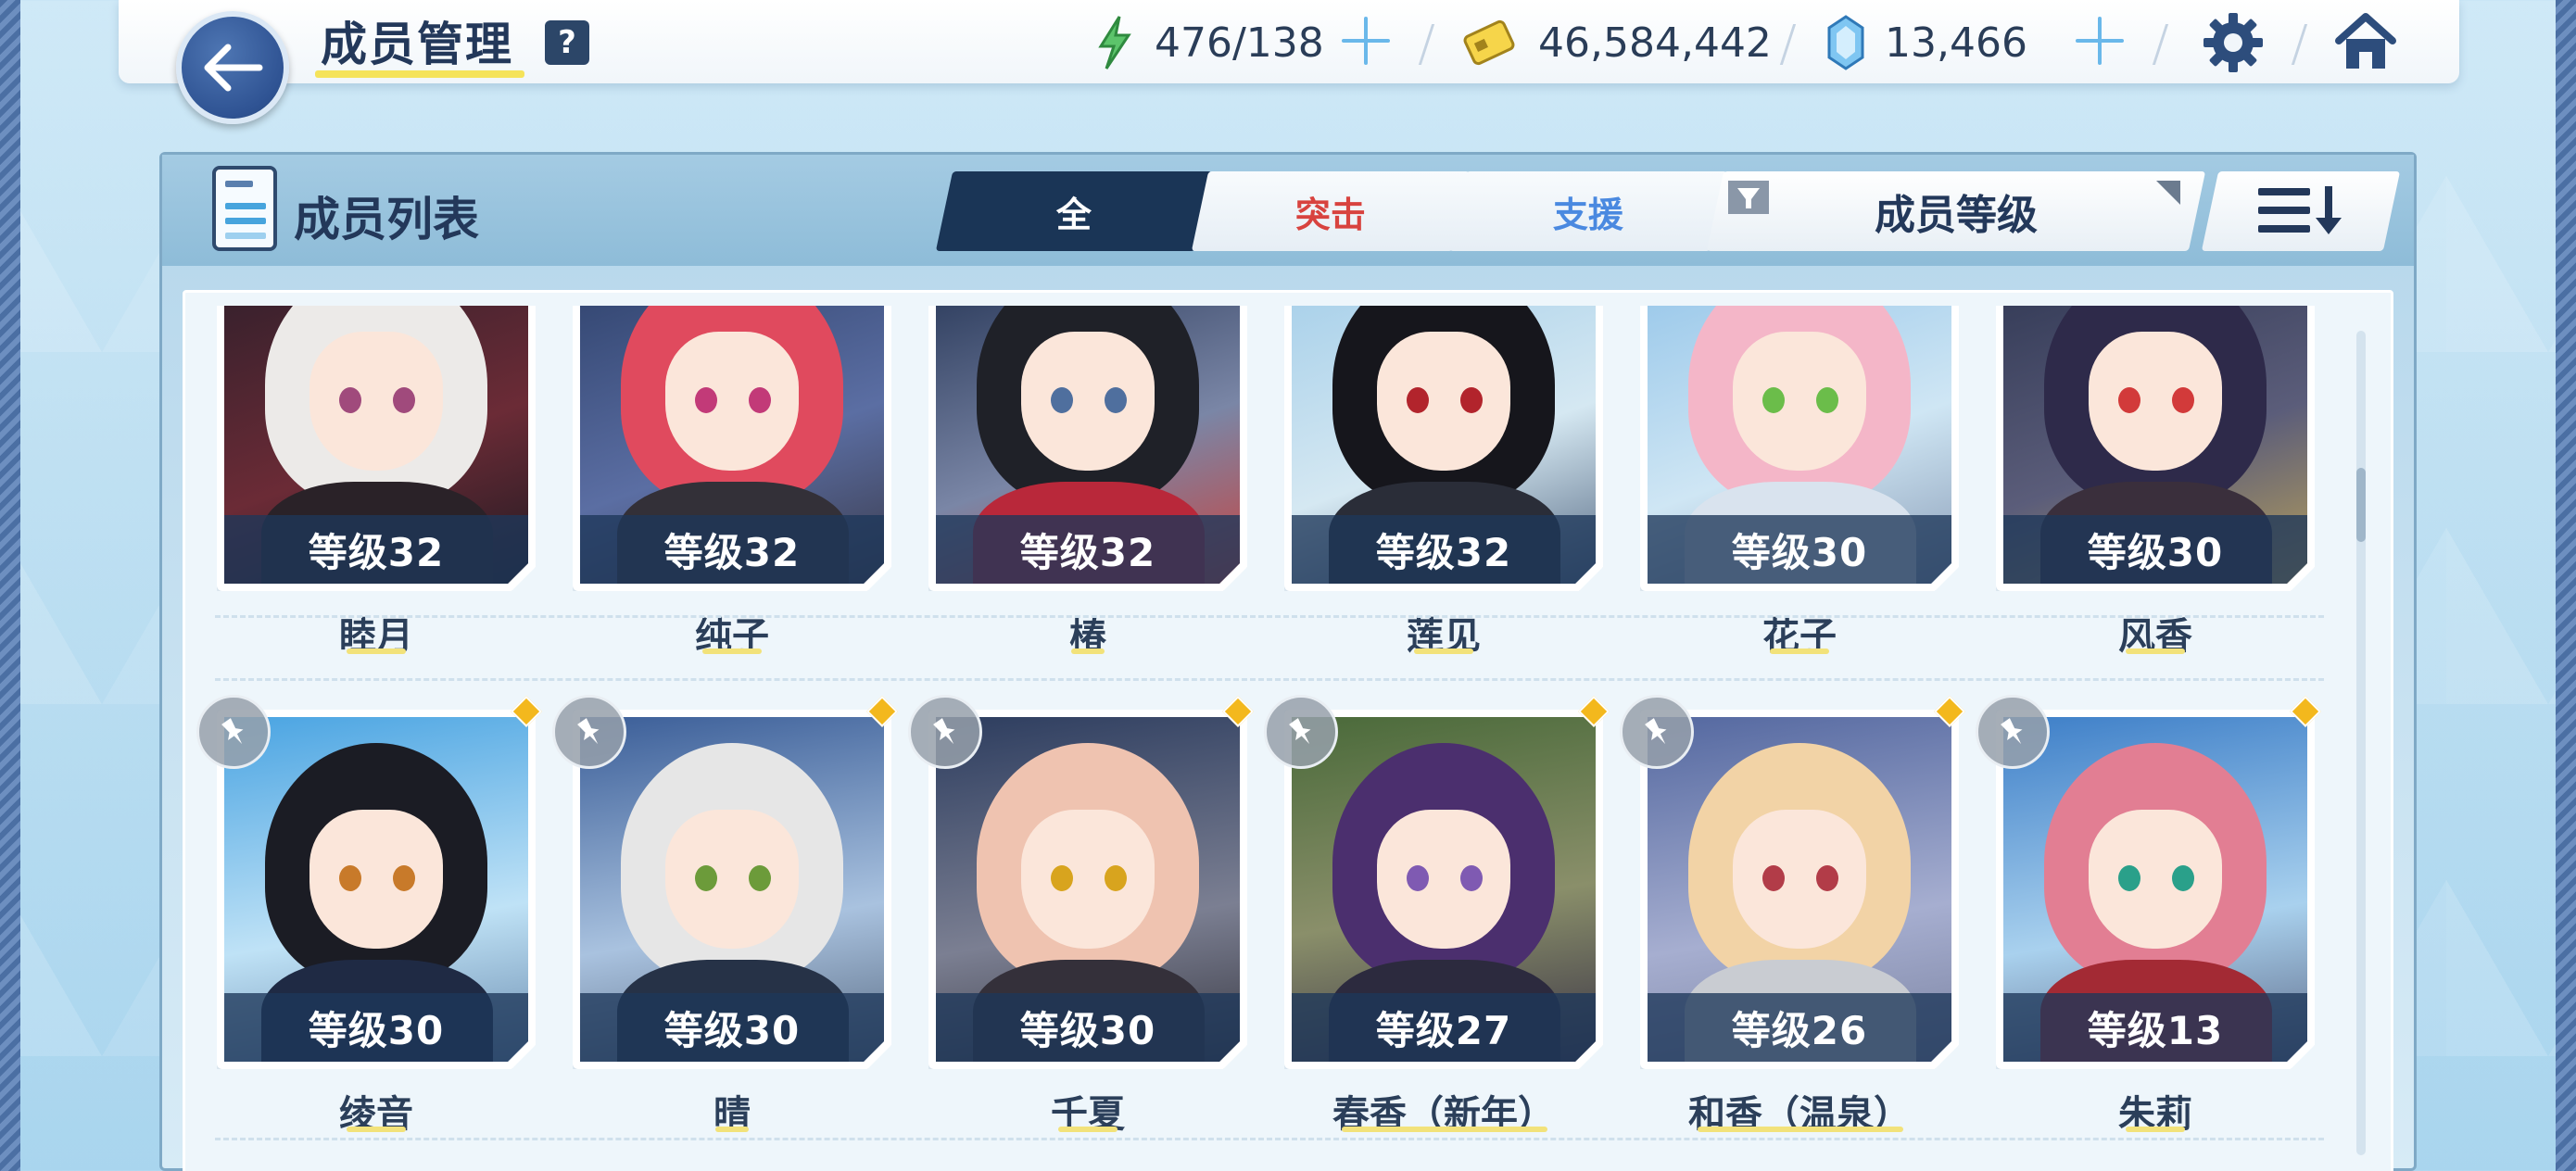 This screenshot has width=2576, height=1171. I want to click on level-badge: 等级13, so click(2155, 1028).